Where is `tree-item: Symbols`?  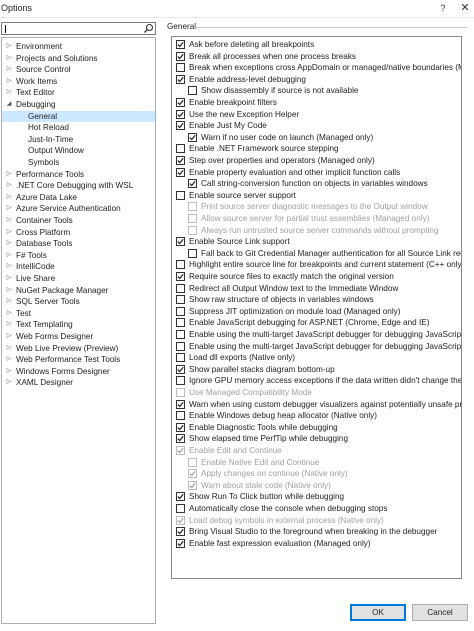 tree-item: Symbols is located at coordinates (78, 163).